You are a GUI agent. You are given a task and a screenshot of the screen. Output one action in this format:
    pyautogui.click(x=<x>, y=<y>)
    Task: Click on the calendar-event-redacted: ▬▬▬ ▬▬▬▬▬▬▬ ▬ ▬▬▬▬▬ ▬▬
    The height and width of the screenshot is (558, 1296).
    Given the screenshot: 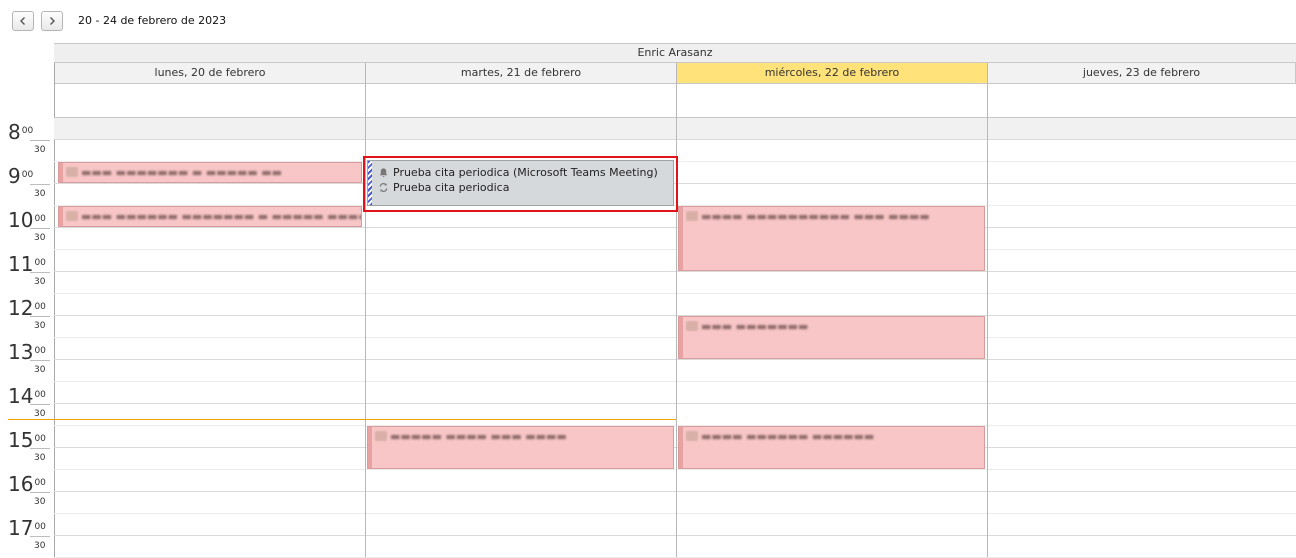 What is the action you would take?
    pyautogui.click(x=210, y=172)
    